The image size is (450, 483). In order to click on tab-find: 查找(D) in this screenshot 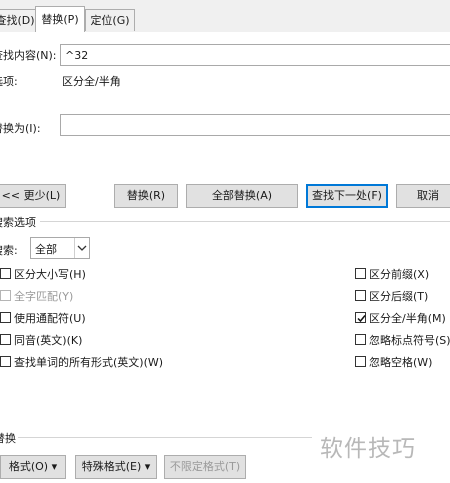, I will do `click(18, 20)`.